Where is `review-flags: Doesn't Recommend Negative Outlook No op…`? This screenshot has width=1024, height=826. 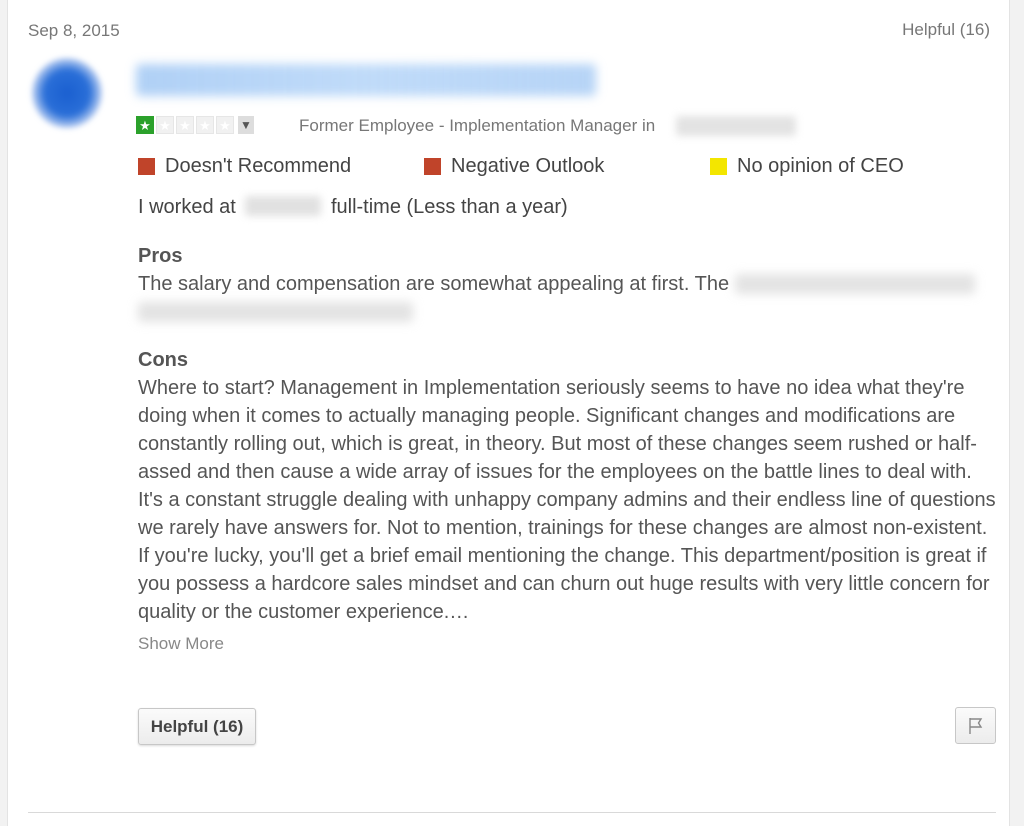
review-flags: Doesn't Recommend Negative Outlook No op… is located at coordinates (568, 167).